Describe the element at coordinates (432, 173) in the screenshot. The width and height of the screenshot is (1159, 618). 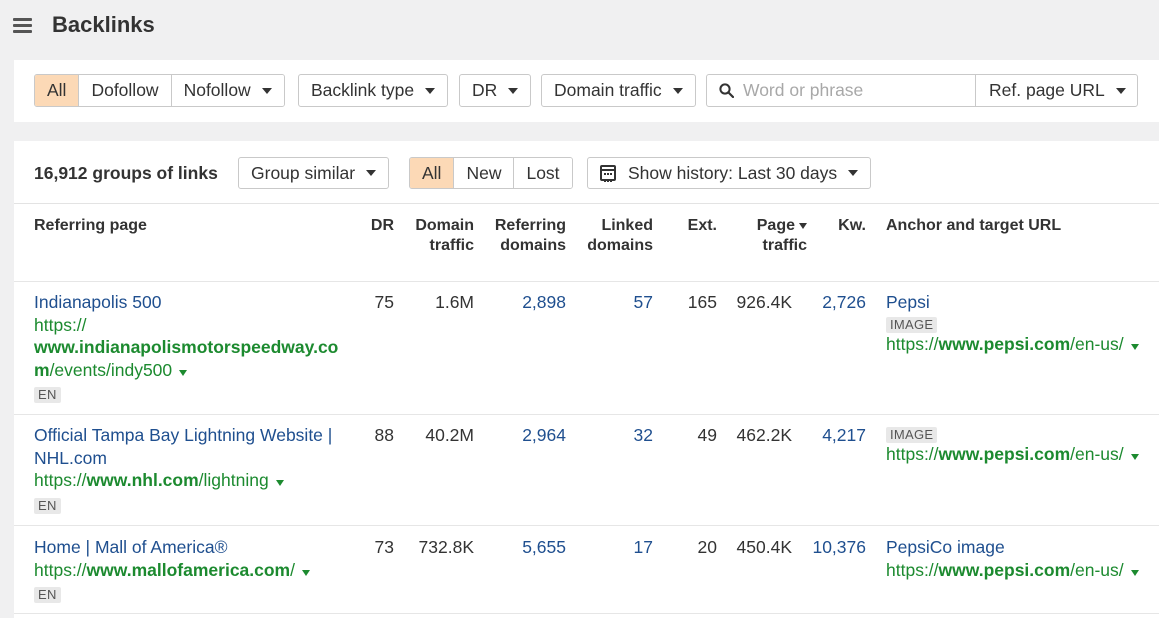
I see `status-all: All` at that location.